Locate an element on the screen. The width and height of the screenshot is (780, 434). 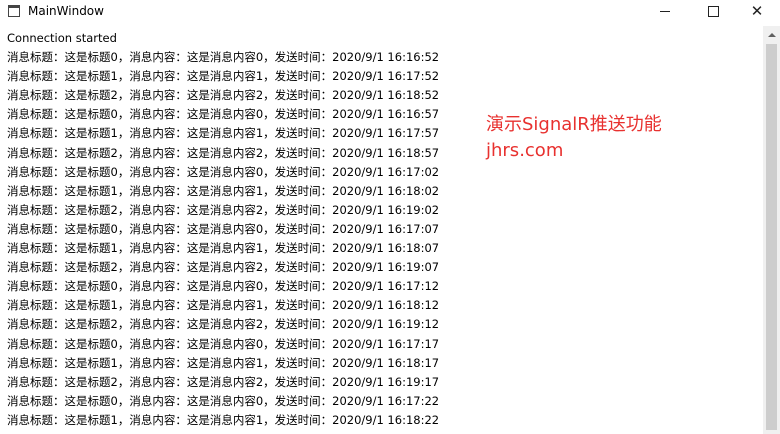
maximize-icon is located at coordinates (713, 11).